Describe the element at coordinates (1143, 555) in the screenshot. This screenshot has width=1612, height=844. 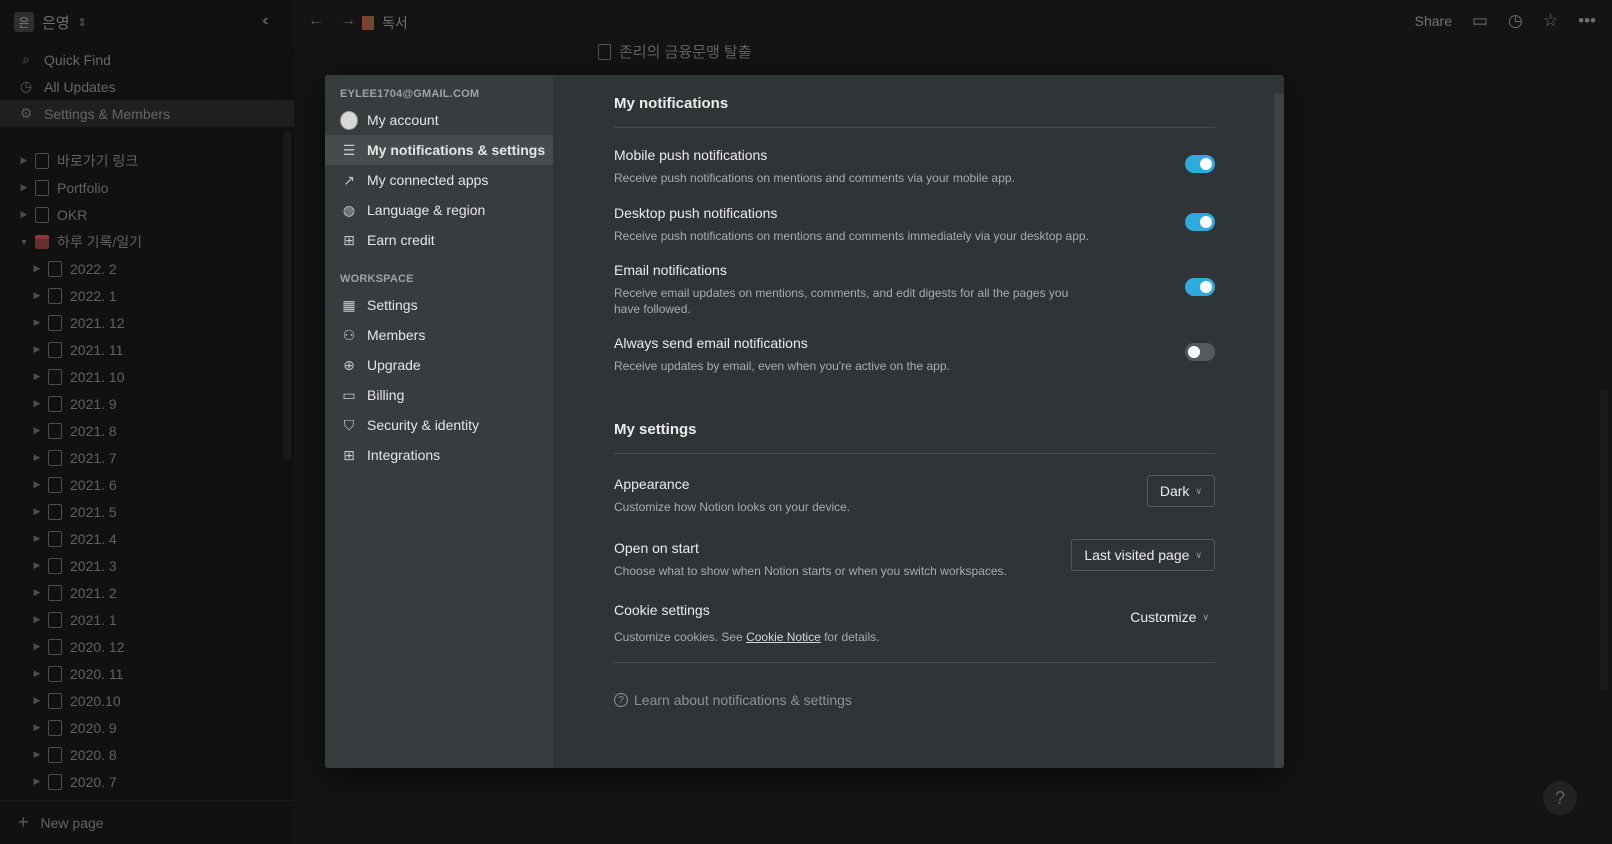
I see `open-on-start-dropdown: Last visited page ∨` at that location.